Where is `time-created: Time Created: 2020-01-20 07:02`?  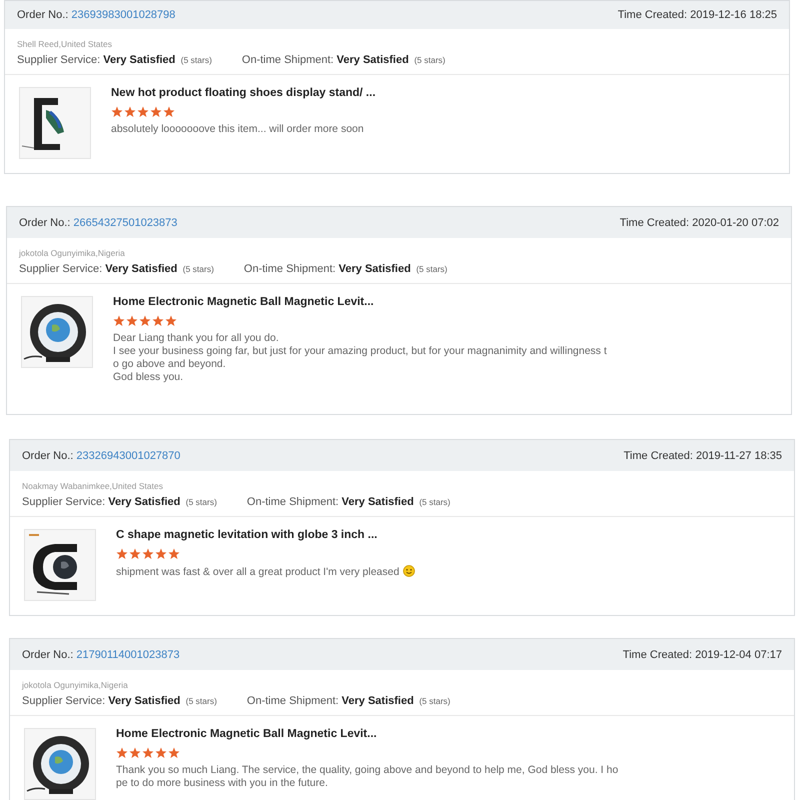
time-created: Time Created: 2020-01-20 07:02 is located at coordinates (699, 222).